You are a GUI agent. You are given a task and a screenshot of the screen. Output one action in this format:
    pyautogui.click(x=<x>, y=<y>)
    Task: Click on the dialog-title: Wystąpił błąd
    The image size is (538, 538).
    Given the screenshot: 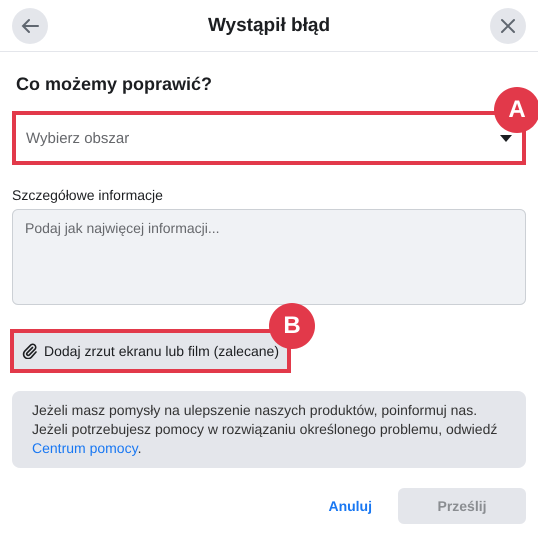 What is the action you would take?
    pyautogui.click(x=269, y=25)
    